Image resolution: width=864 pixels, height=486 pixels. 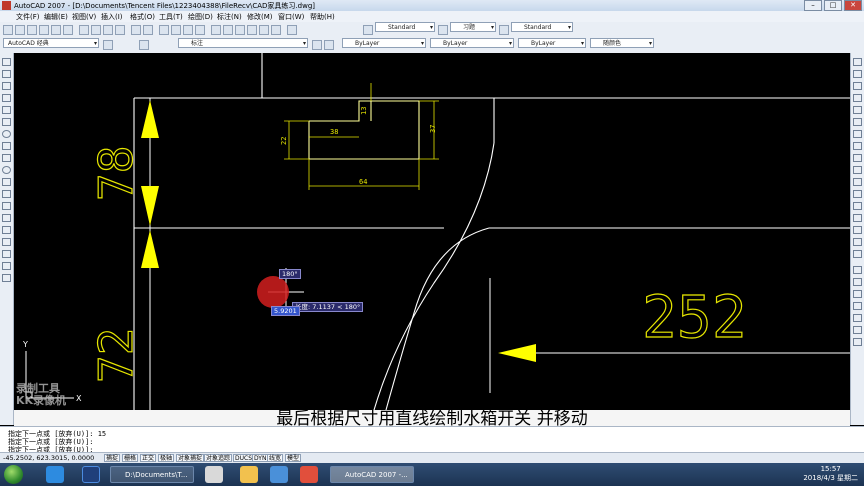 What do you see at coordinates (542, 27) in the screenshot?
I see `table-style-select: Standard` at bounding box center [542, 27].